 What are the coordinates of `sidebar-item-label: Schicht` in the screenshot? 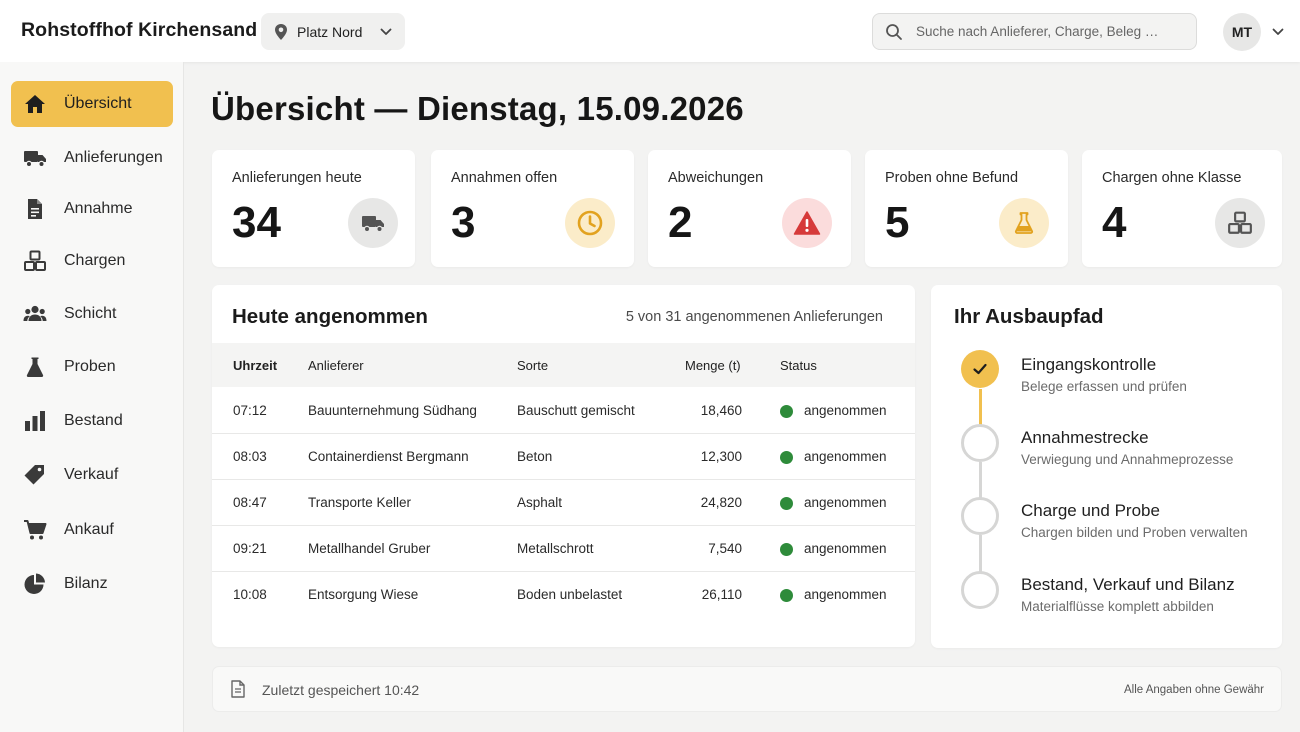 It's located at (90, 313).